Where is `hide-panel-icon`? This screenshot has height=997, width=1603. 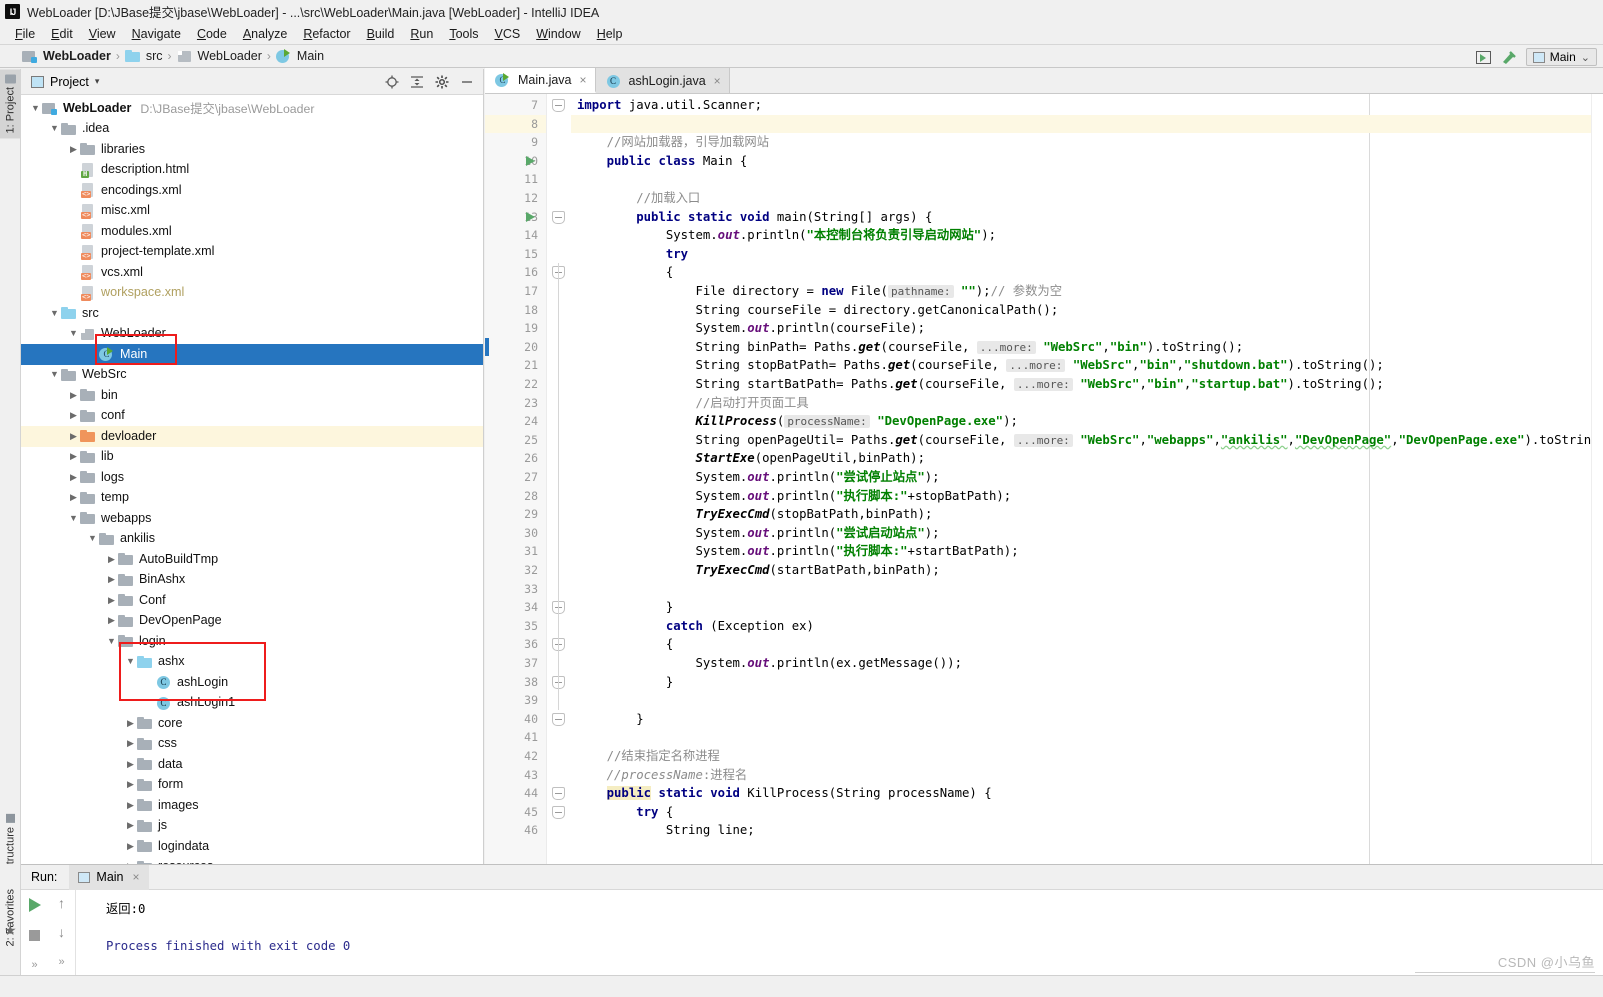
hide-panel-icon is located at coordinates (467, 82).